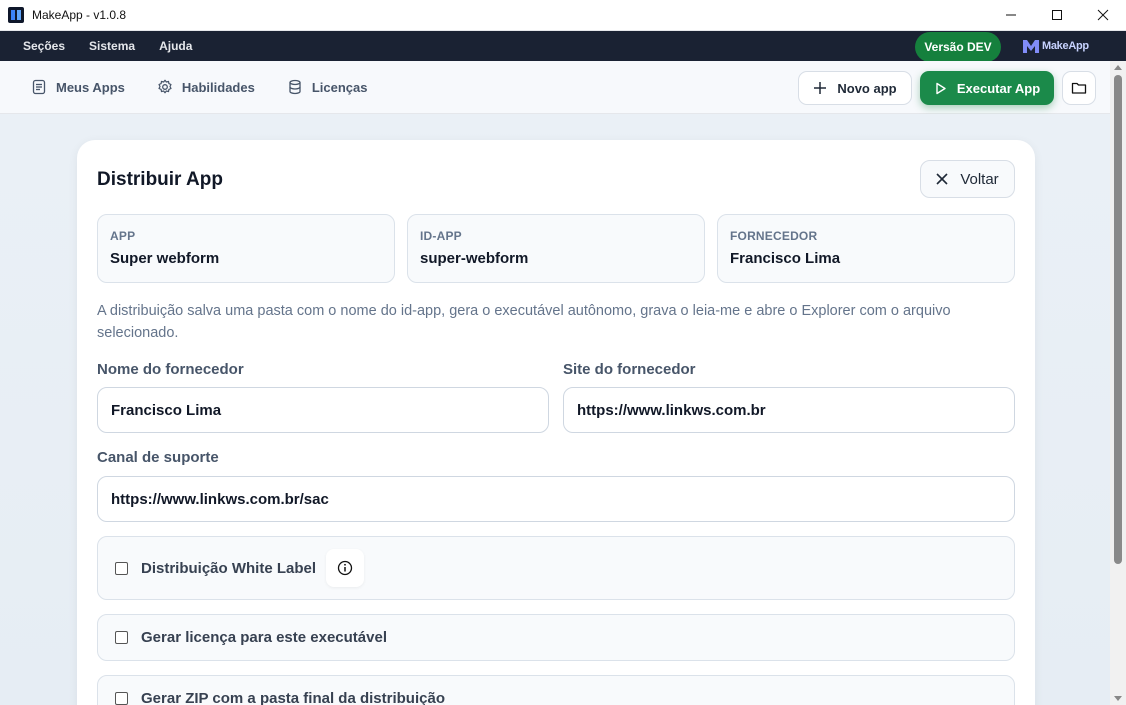 The image size is (1126, 705). I want to click on nav-meus-apps-label: Meus Apps, so click(90, 87).